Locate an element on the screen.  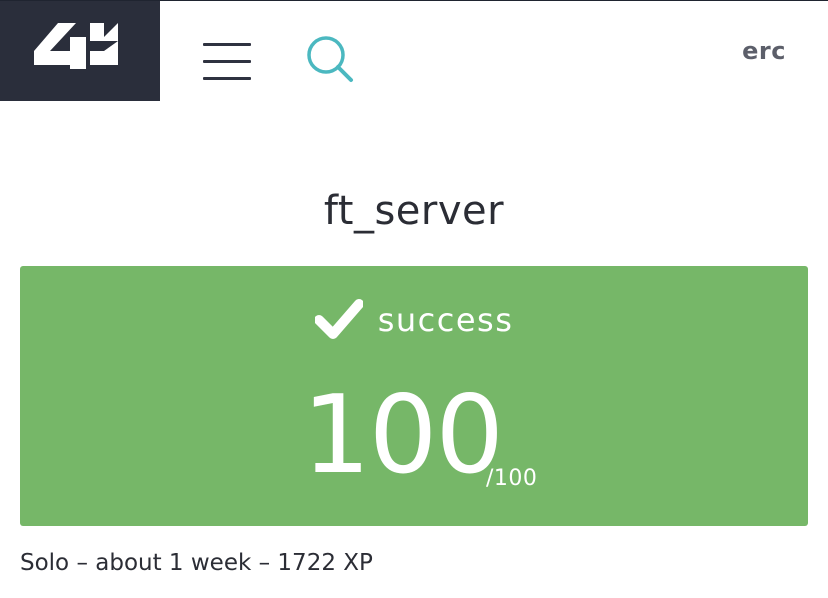
status-row: success is located at coordinates (414, 320).